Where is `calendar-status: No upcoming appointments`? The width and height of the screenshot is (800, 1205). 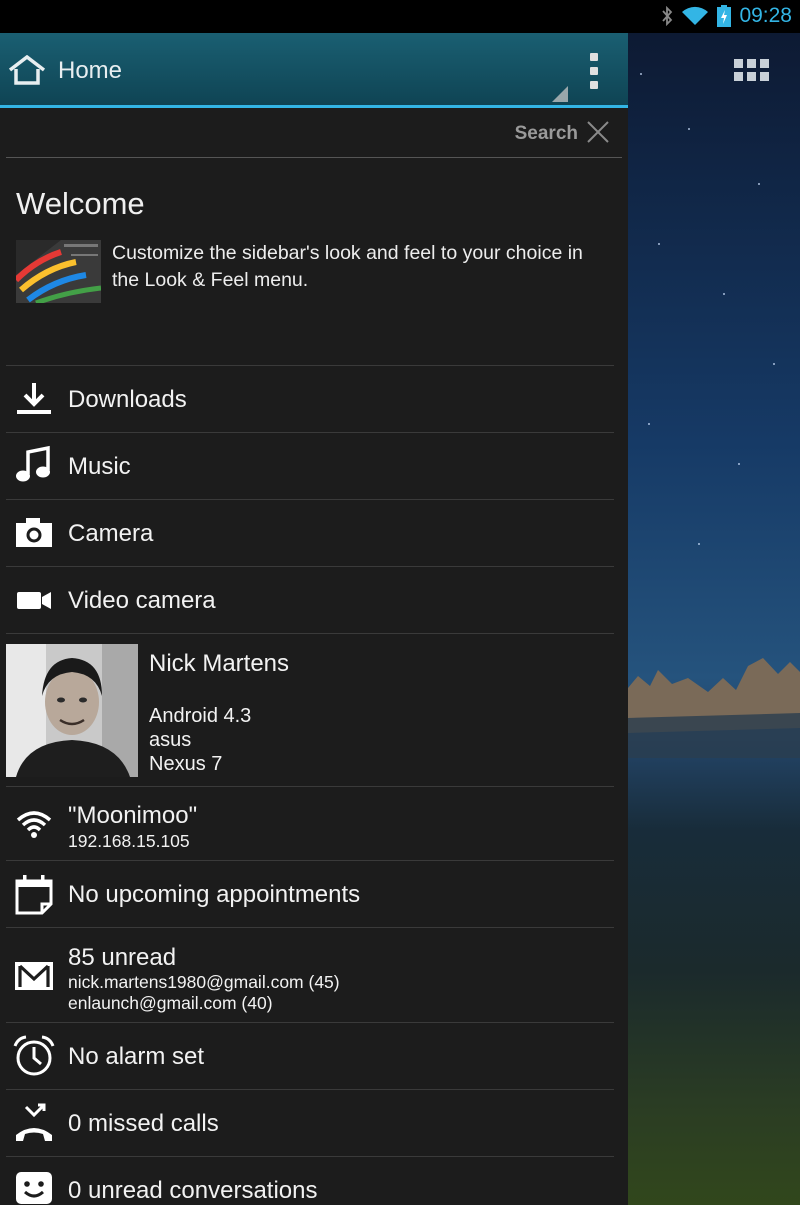
calendar-status: No upcoming appointments is located at coordinates (214, 894).